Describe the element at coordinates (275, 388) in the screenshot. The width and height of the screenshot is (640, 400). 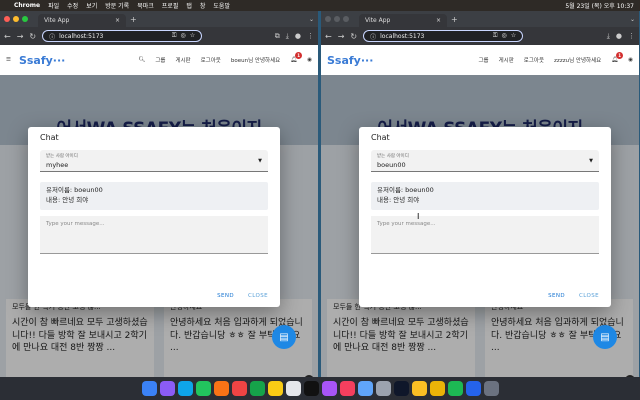
I see `notes-icon` at that location.